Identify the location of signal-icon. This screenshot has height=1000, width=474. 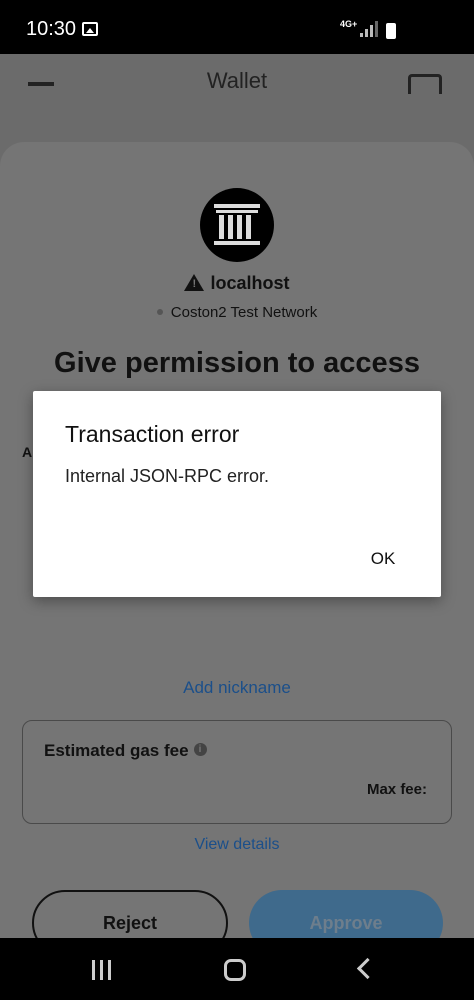
(371, 29).